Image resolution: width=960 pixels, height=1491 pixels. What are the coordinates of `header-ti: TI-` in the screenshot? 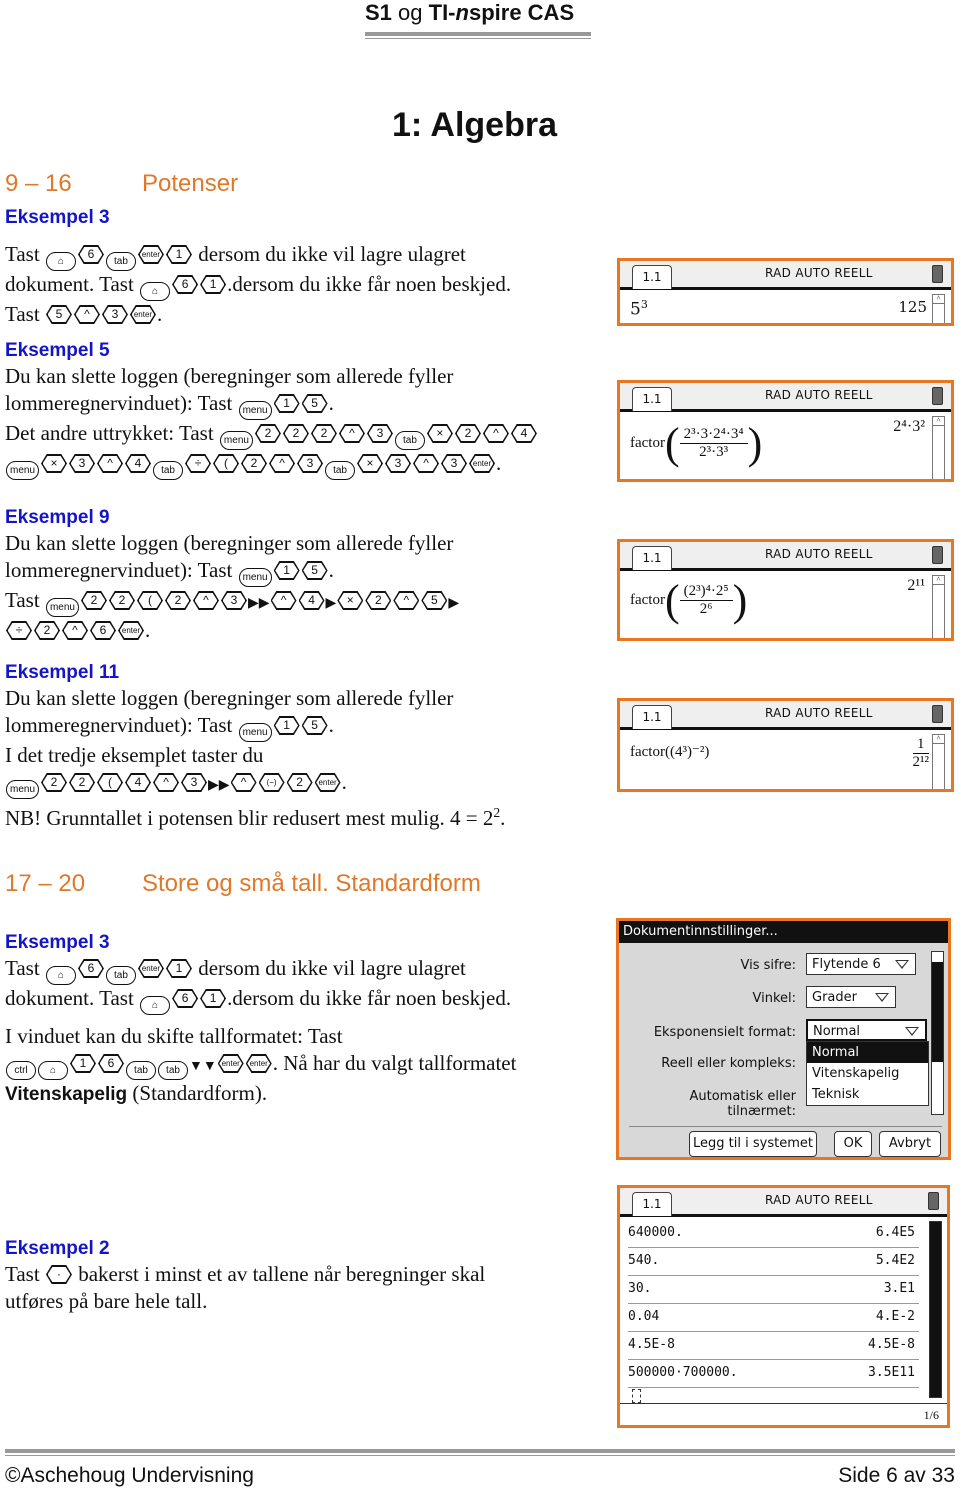 It's located at (442, 12).